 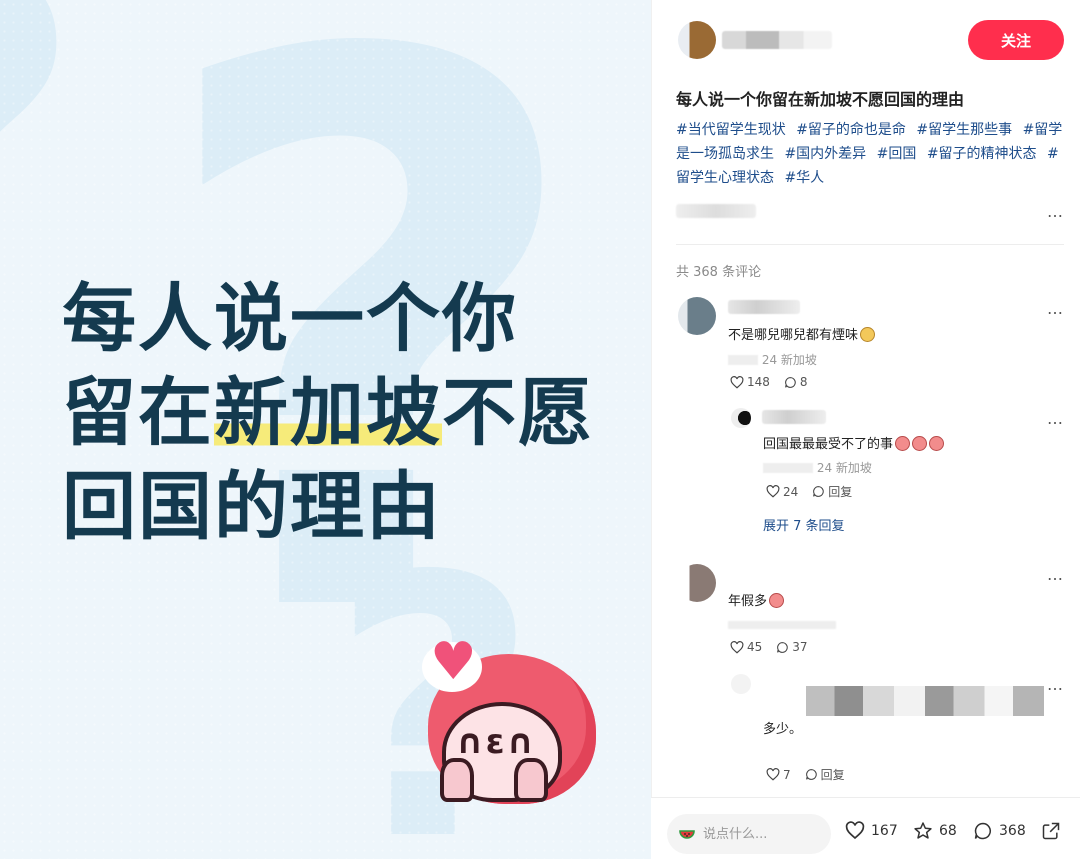 I want to click on comment-meta-text: 24 新加坡, so click(x=789, y=360).